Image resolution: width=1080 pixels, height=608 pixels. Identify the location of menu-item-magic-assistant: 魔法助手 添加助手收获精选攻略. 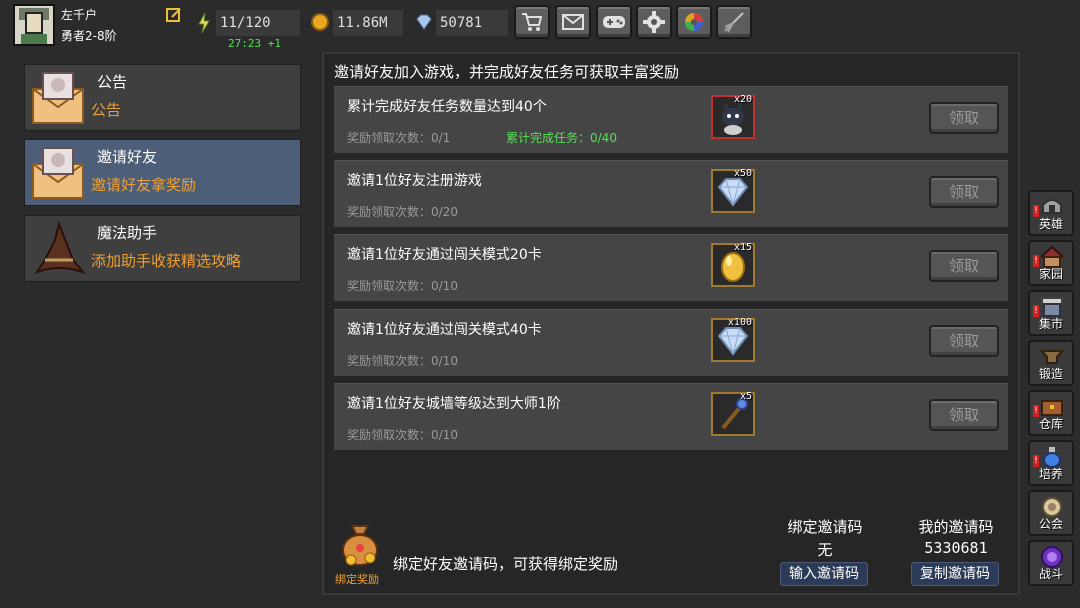
(162, 248).